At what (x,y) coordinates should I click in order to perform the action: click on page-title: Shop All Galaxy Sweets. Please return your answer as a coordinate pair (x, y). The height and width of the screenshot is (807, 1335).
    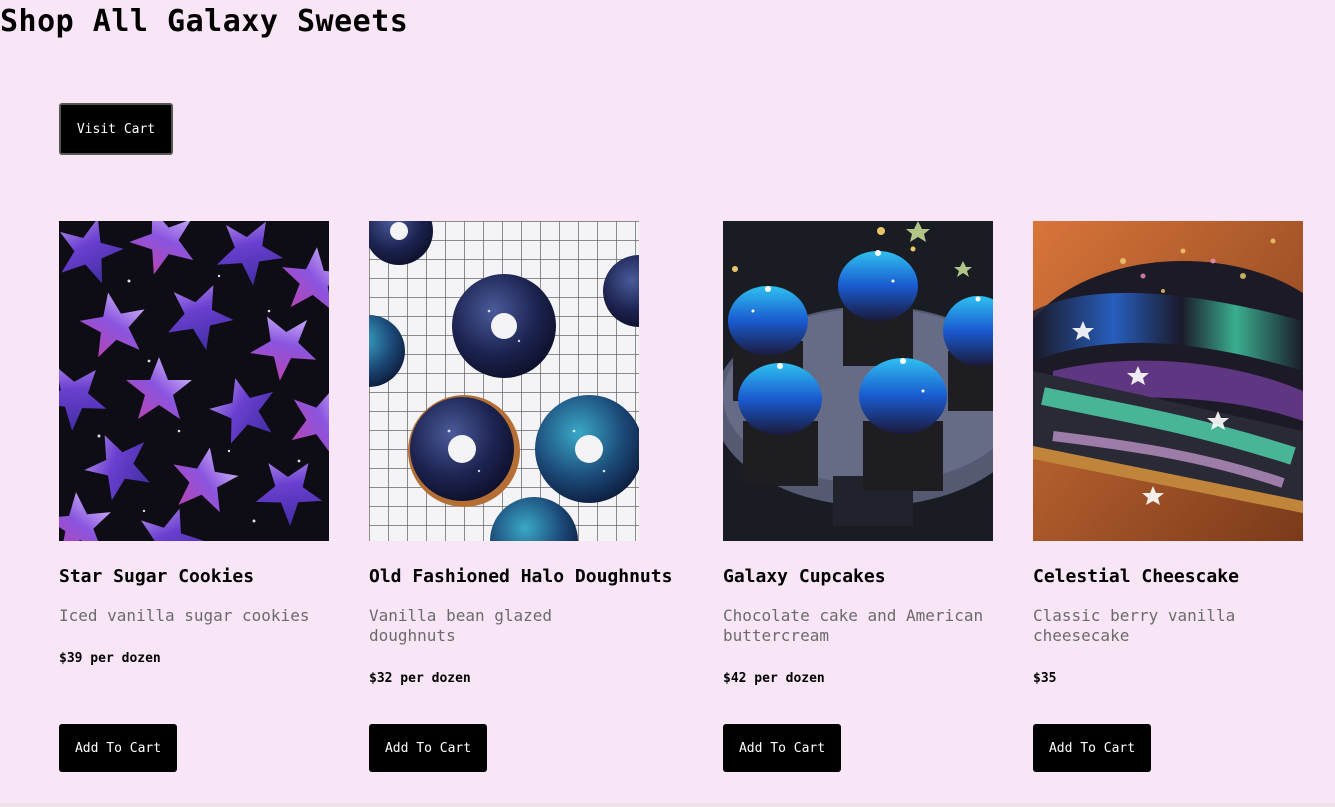
    Looking at the image, I should click on (204, 21).